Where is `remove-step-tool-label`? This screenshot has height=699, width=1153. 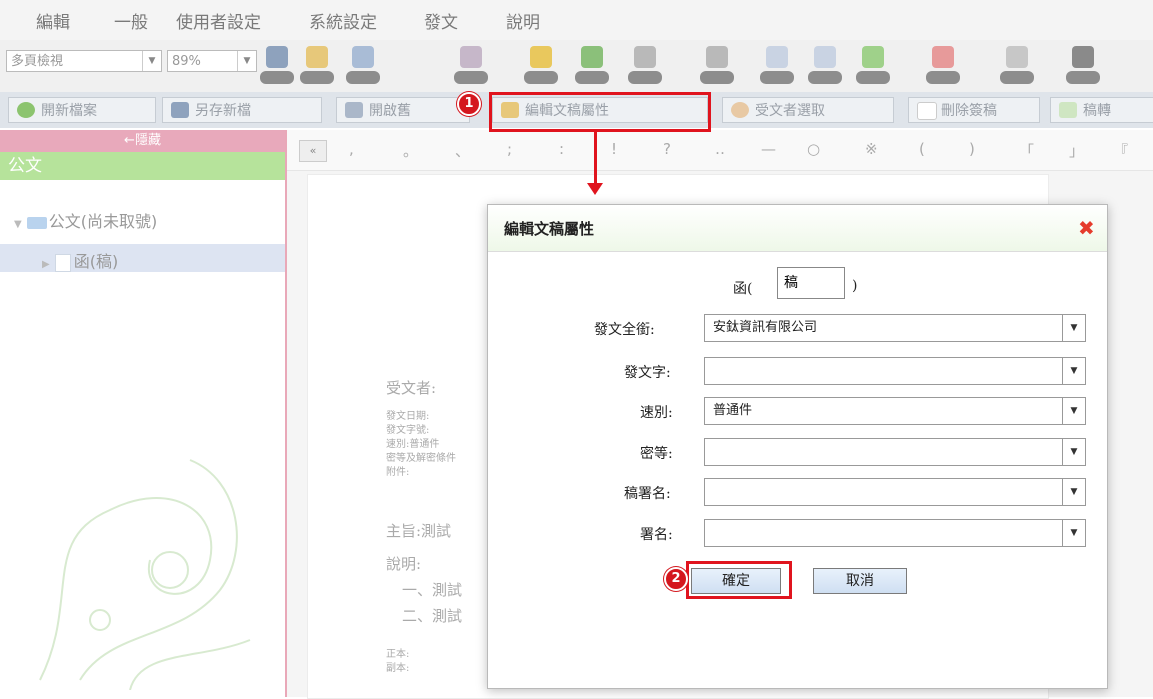
remove-step-tool-label is located at coordinates (943, 77).